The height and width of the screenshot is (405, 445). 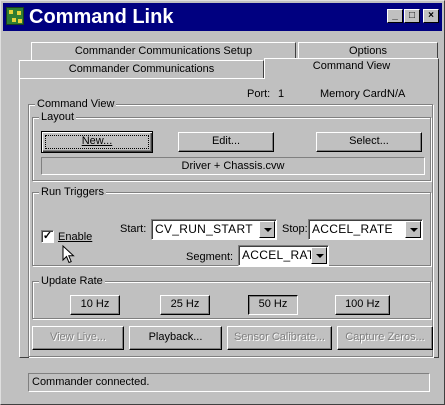 I want to click on maximize-button: □, so click(x=412, y=16).